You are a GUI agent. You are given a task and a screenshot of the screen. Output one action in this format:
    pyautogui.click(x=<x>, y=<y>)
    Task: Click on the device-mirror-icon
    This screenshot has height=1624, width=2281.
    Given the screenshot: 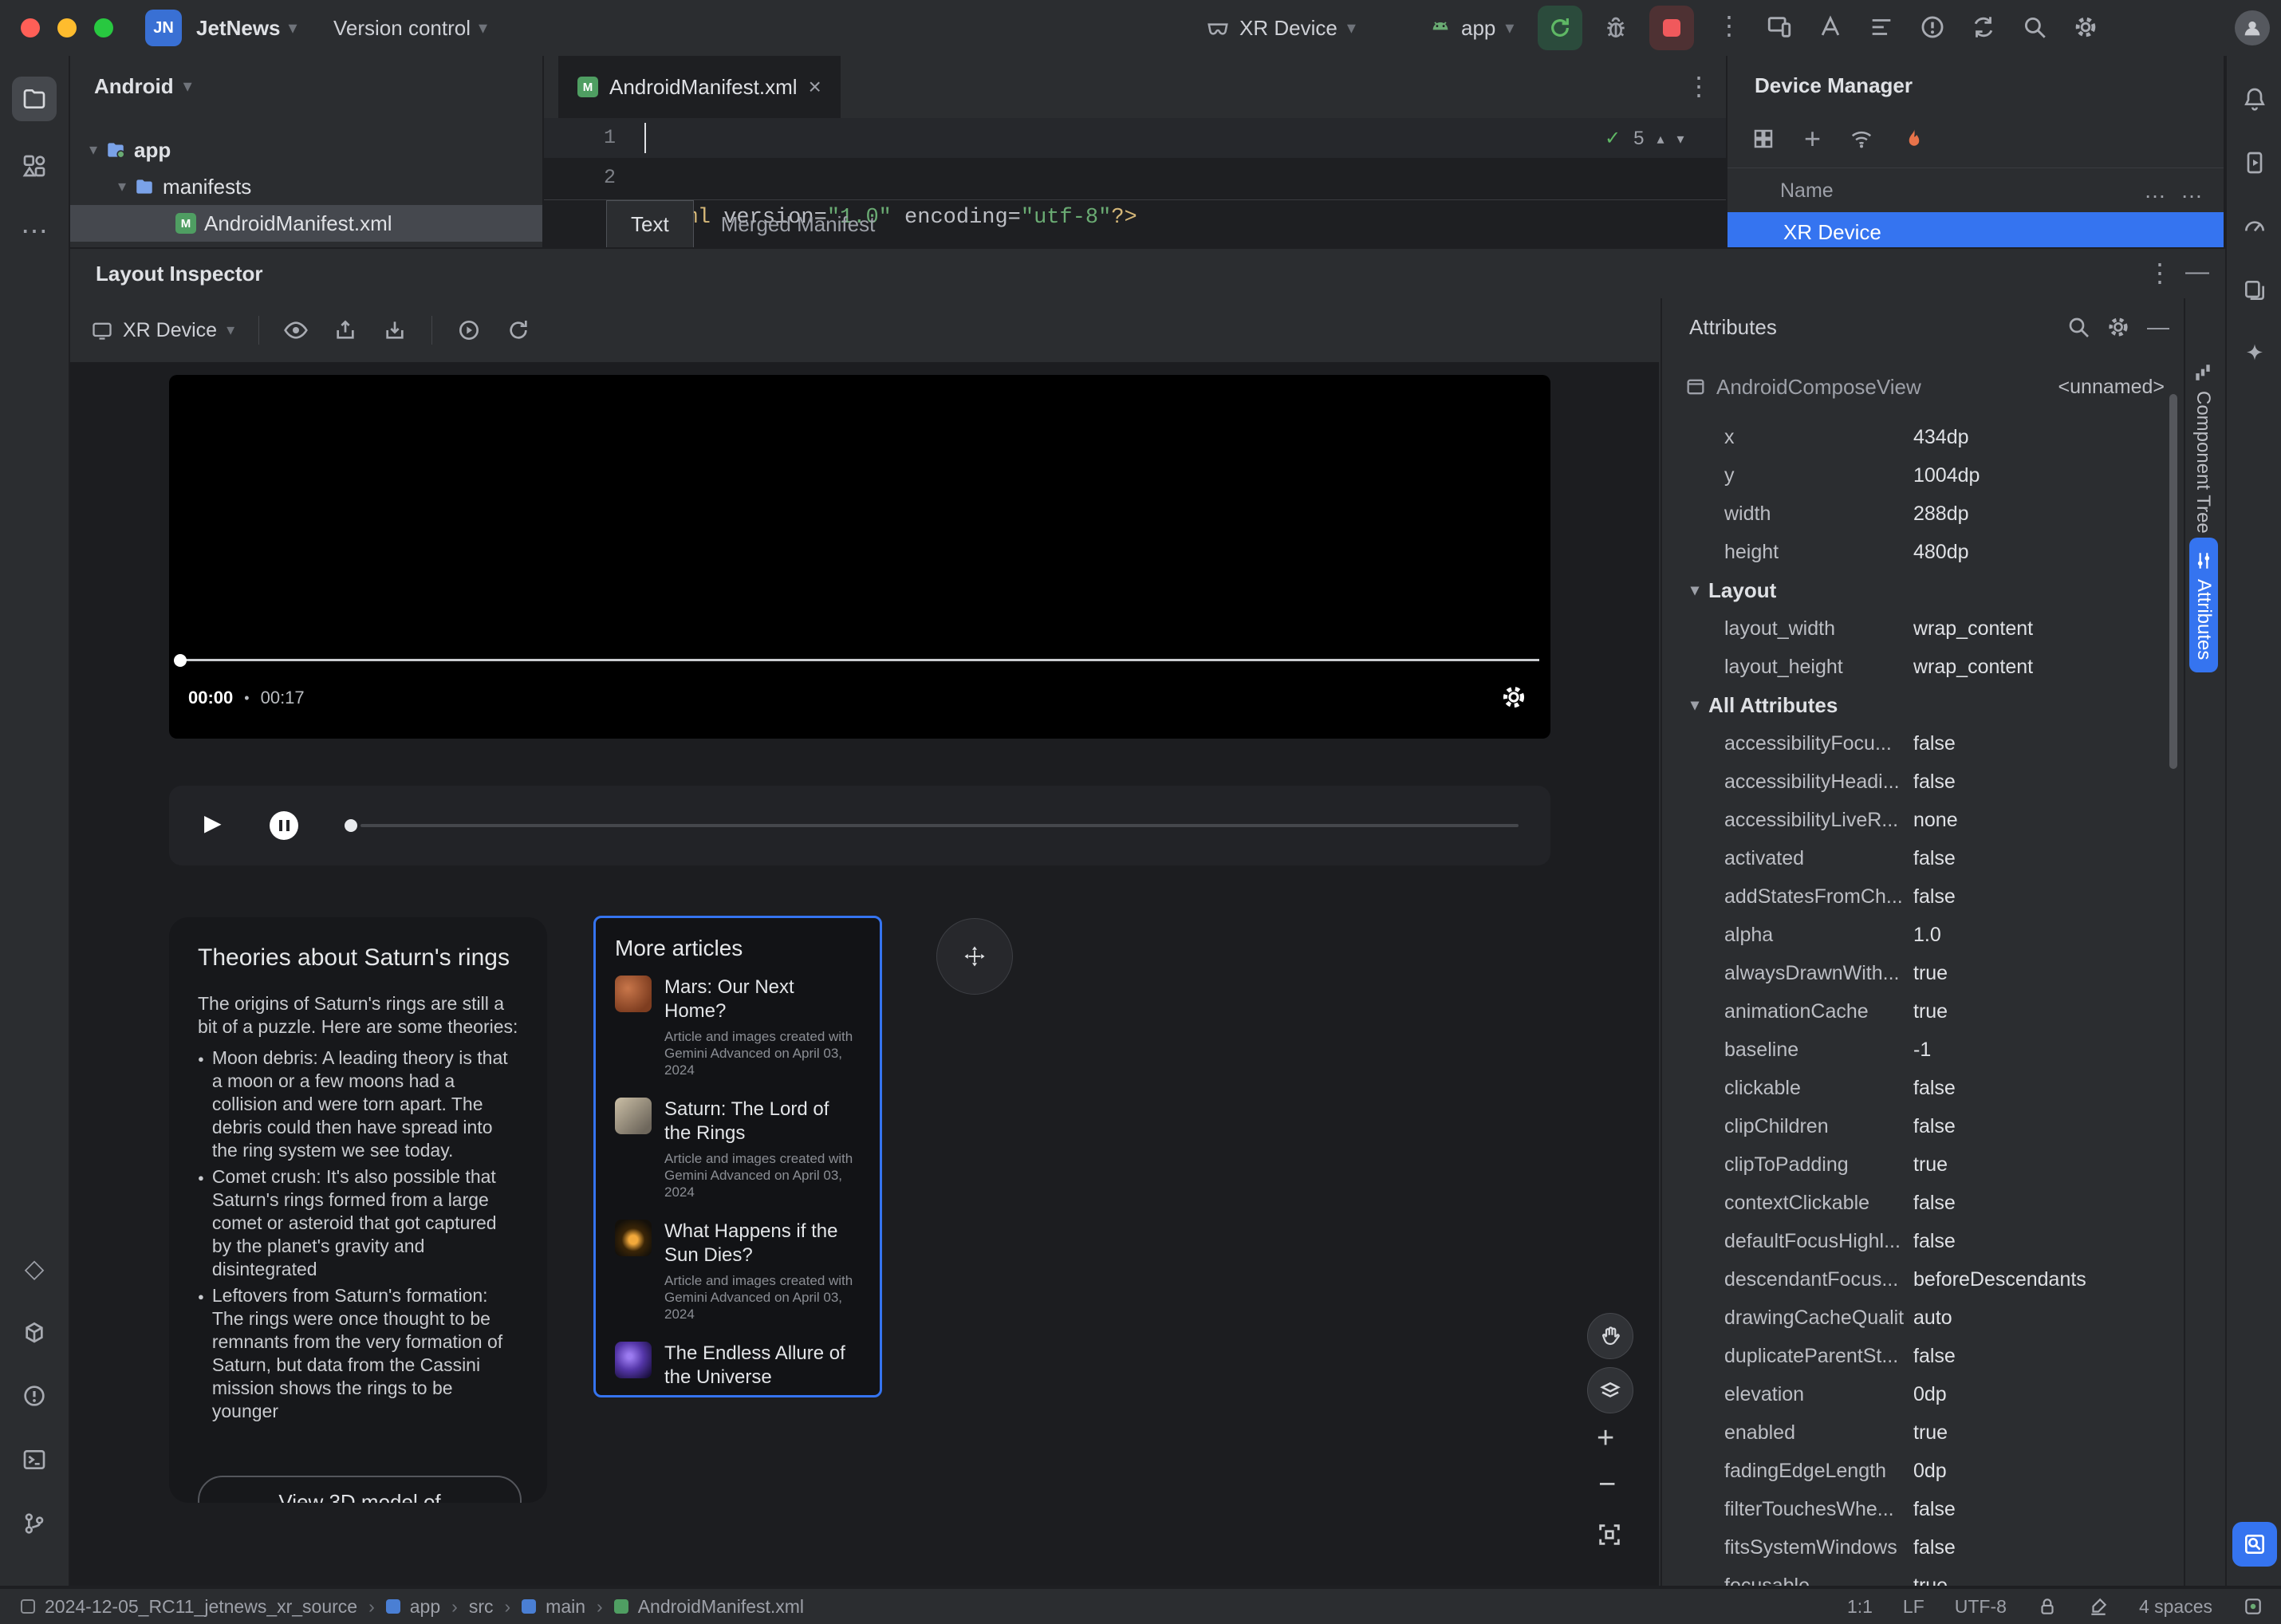 What is the action you would take?
    pyautogui.click(x=1779, y=28)
    